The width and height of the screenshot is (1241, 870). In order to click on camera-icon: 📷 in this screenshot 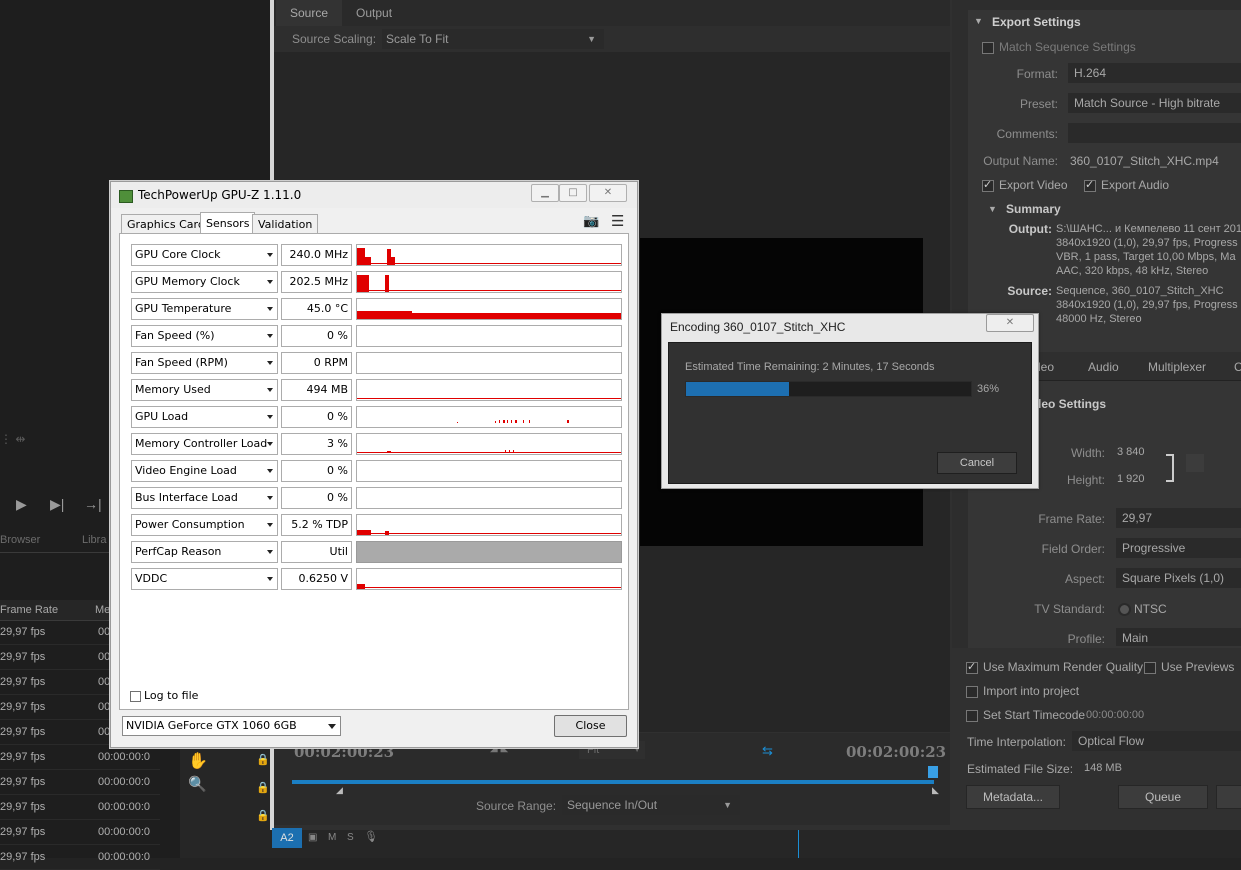, I will do `click(591, 221)`.